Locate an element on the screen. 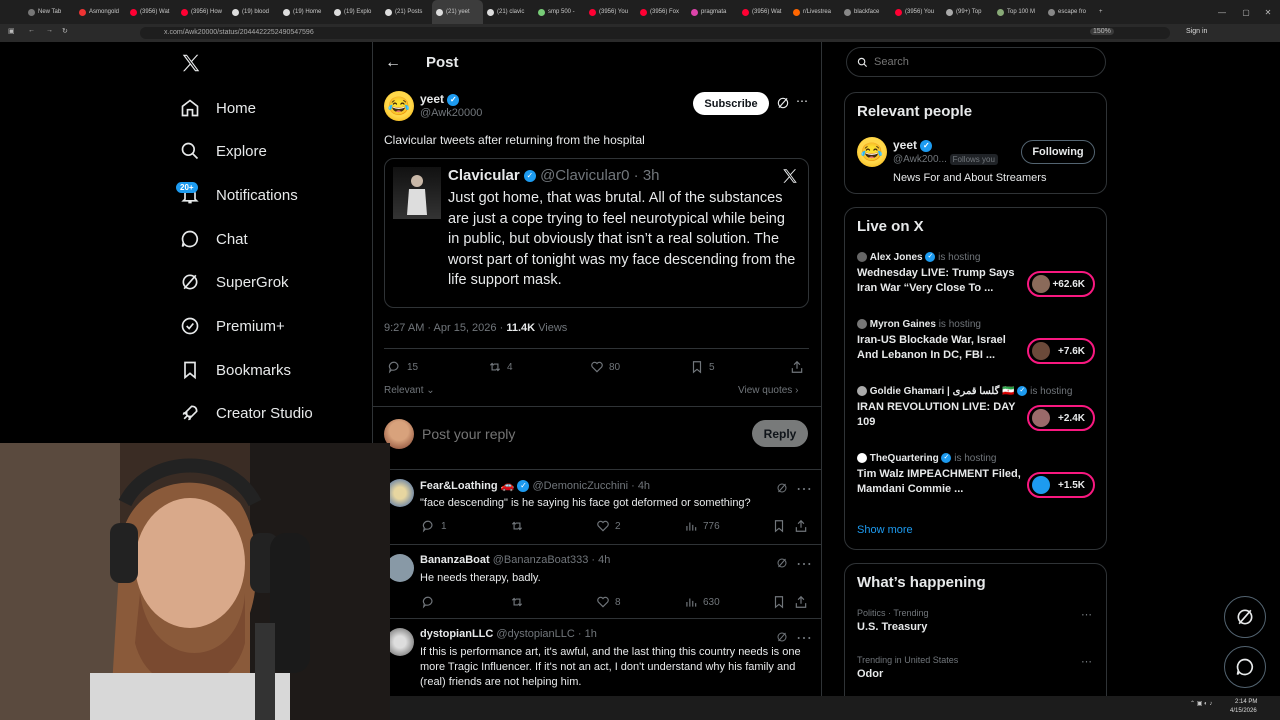 The height and width of the screenshot is (720, 1280). search-box is located at coordinates (976, 62).